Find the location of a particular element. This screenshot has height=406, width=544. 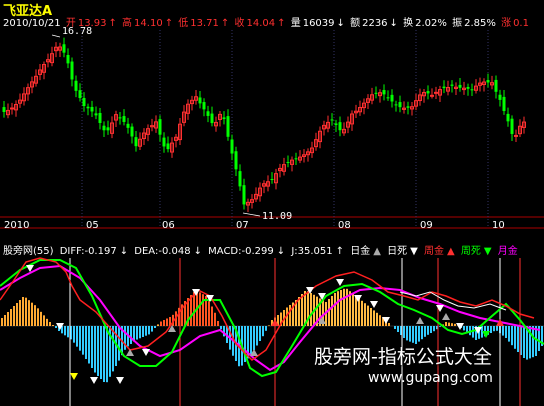

rijin-label: 日金 is located at coordinates (360, 251).